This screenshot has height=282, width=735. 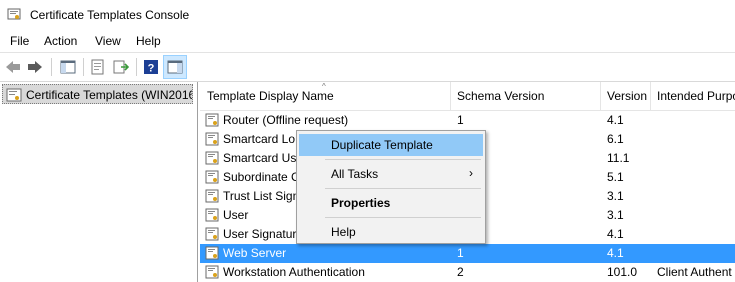 I want to click on table-row: Web Server 1 4.1, so click(x=467, y=253).